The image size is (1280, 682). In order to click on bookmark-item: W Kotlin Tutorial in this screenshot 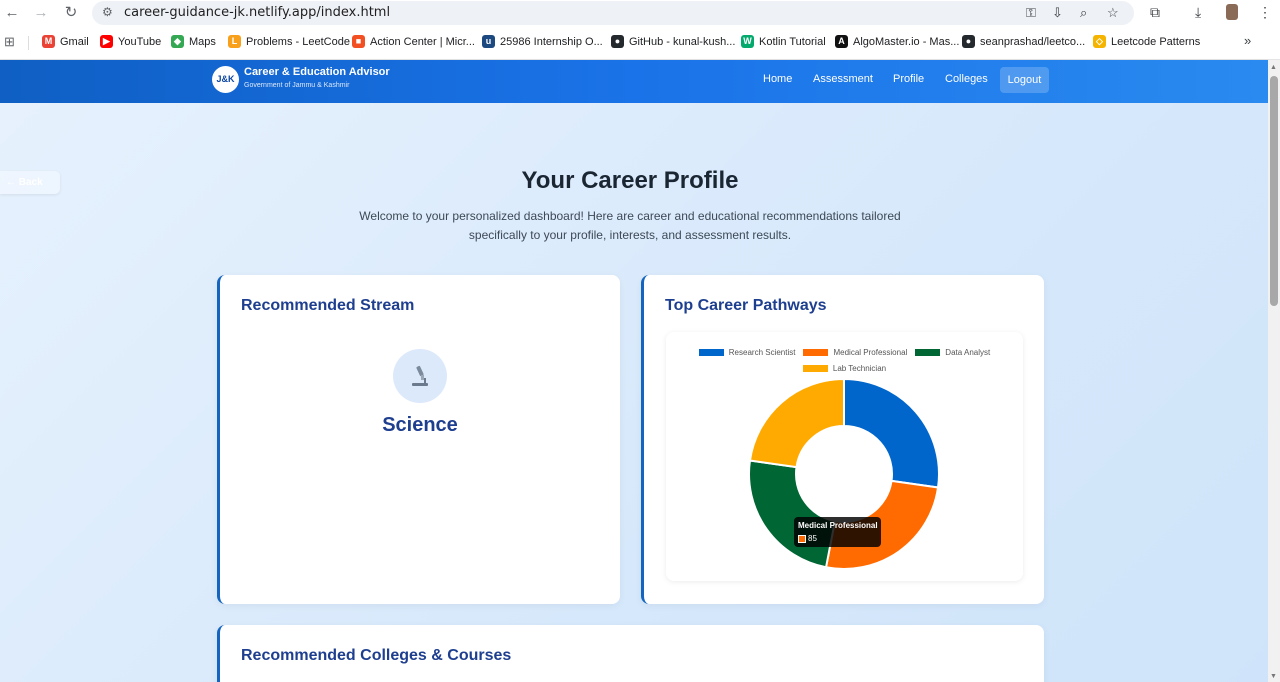, I will do `click(783, 41)`.